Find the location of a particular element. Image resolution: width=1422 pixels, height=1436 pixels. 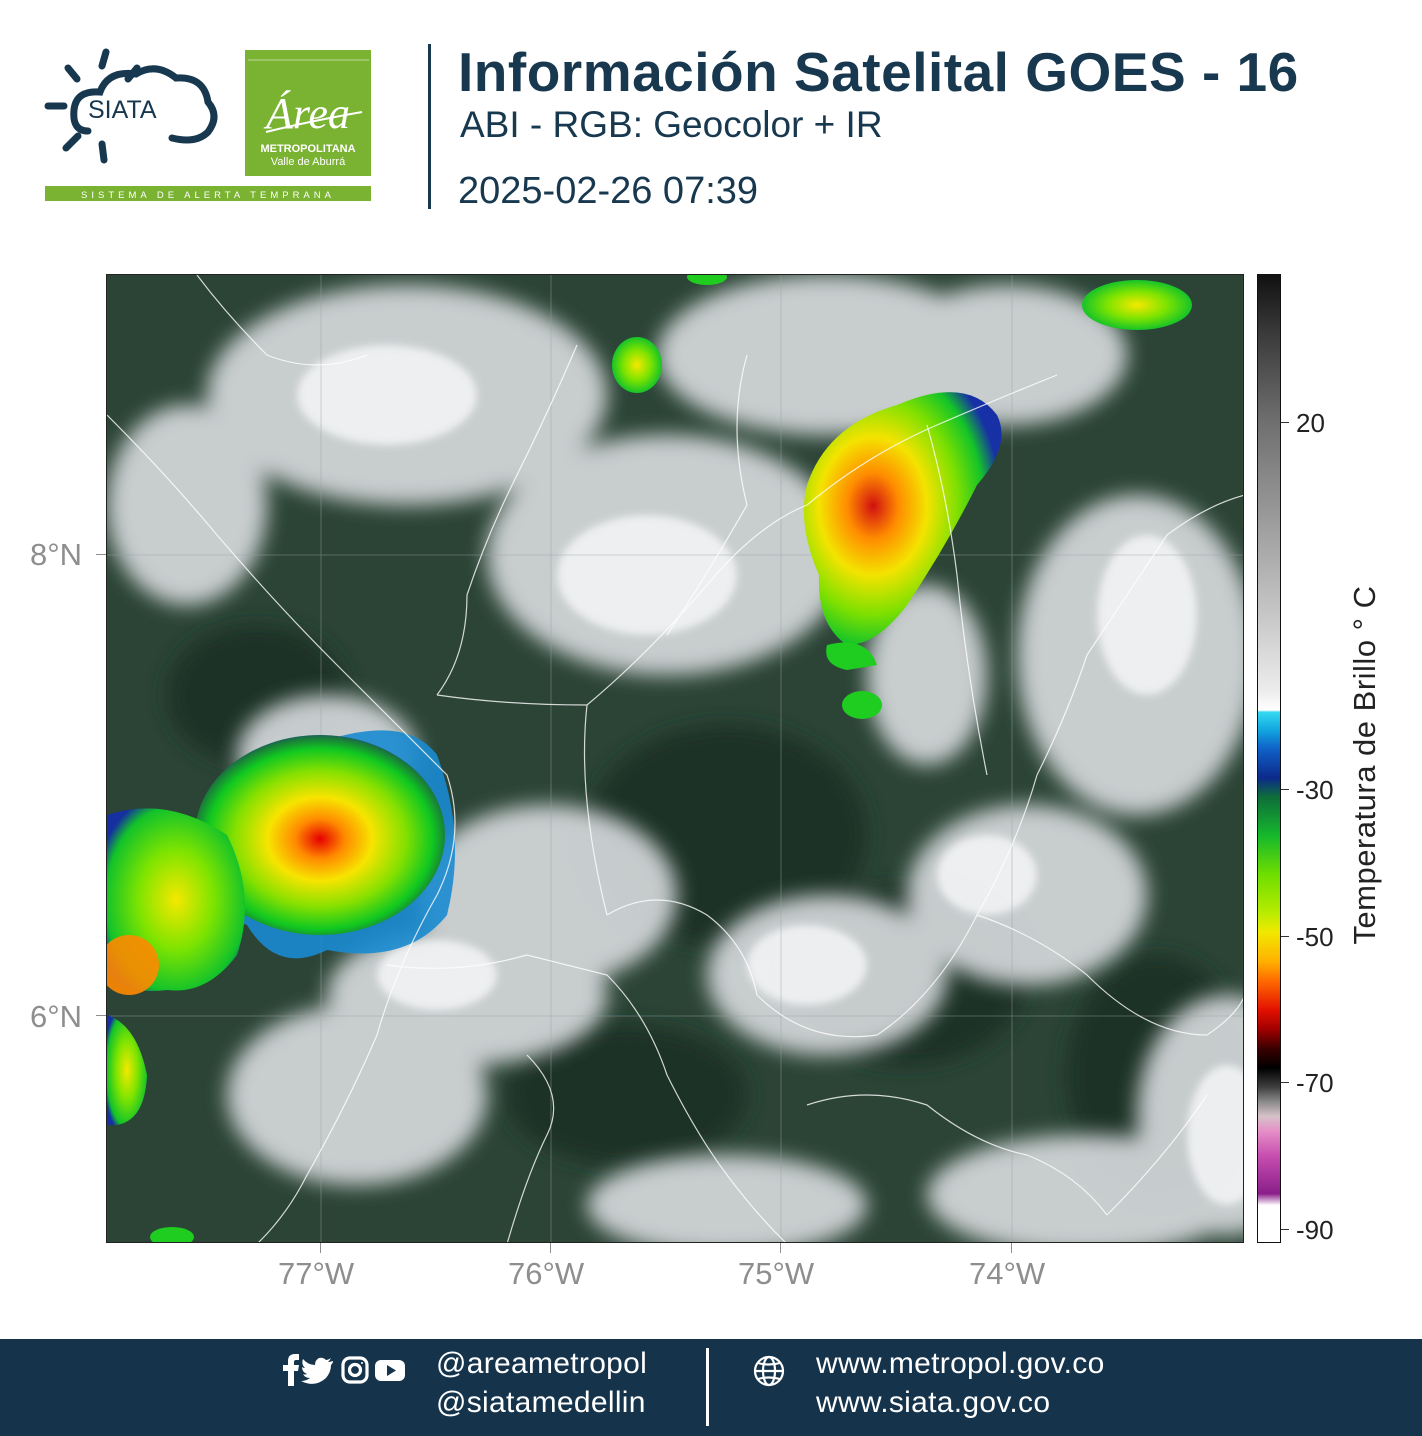

footer-handle-areametropol: @areametropol is located at coordinates (541, 1364).